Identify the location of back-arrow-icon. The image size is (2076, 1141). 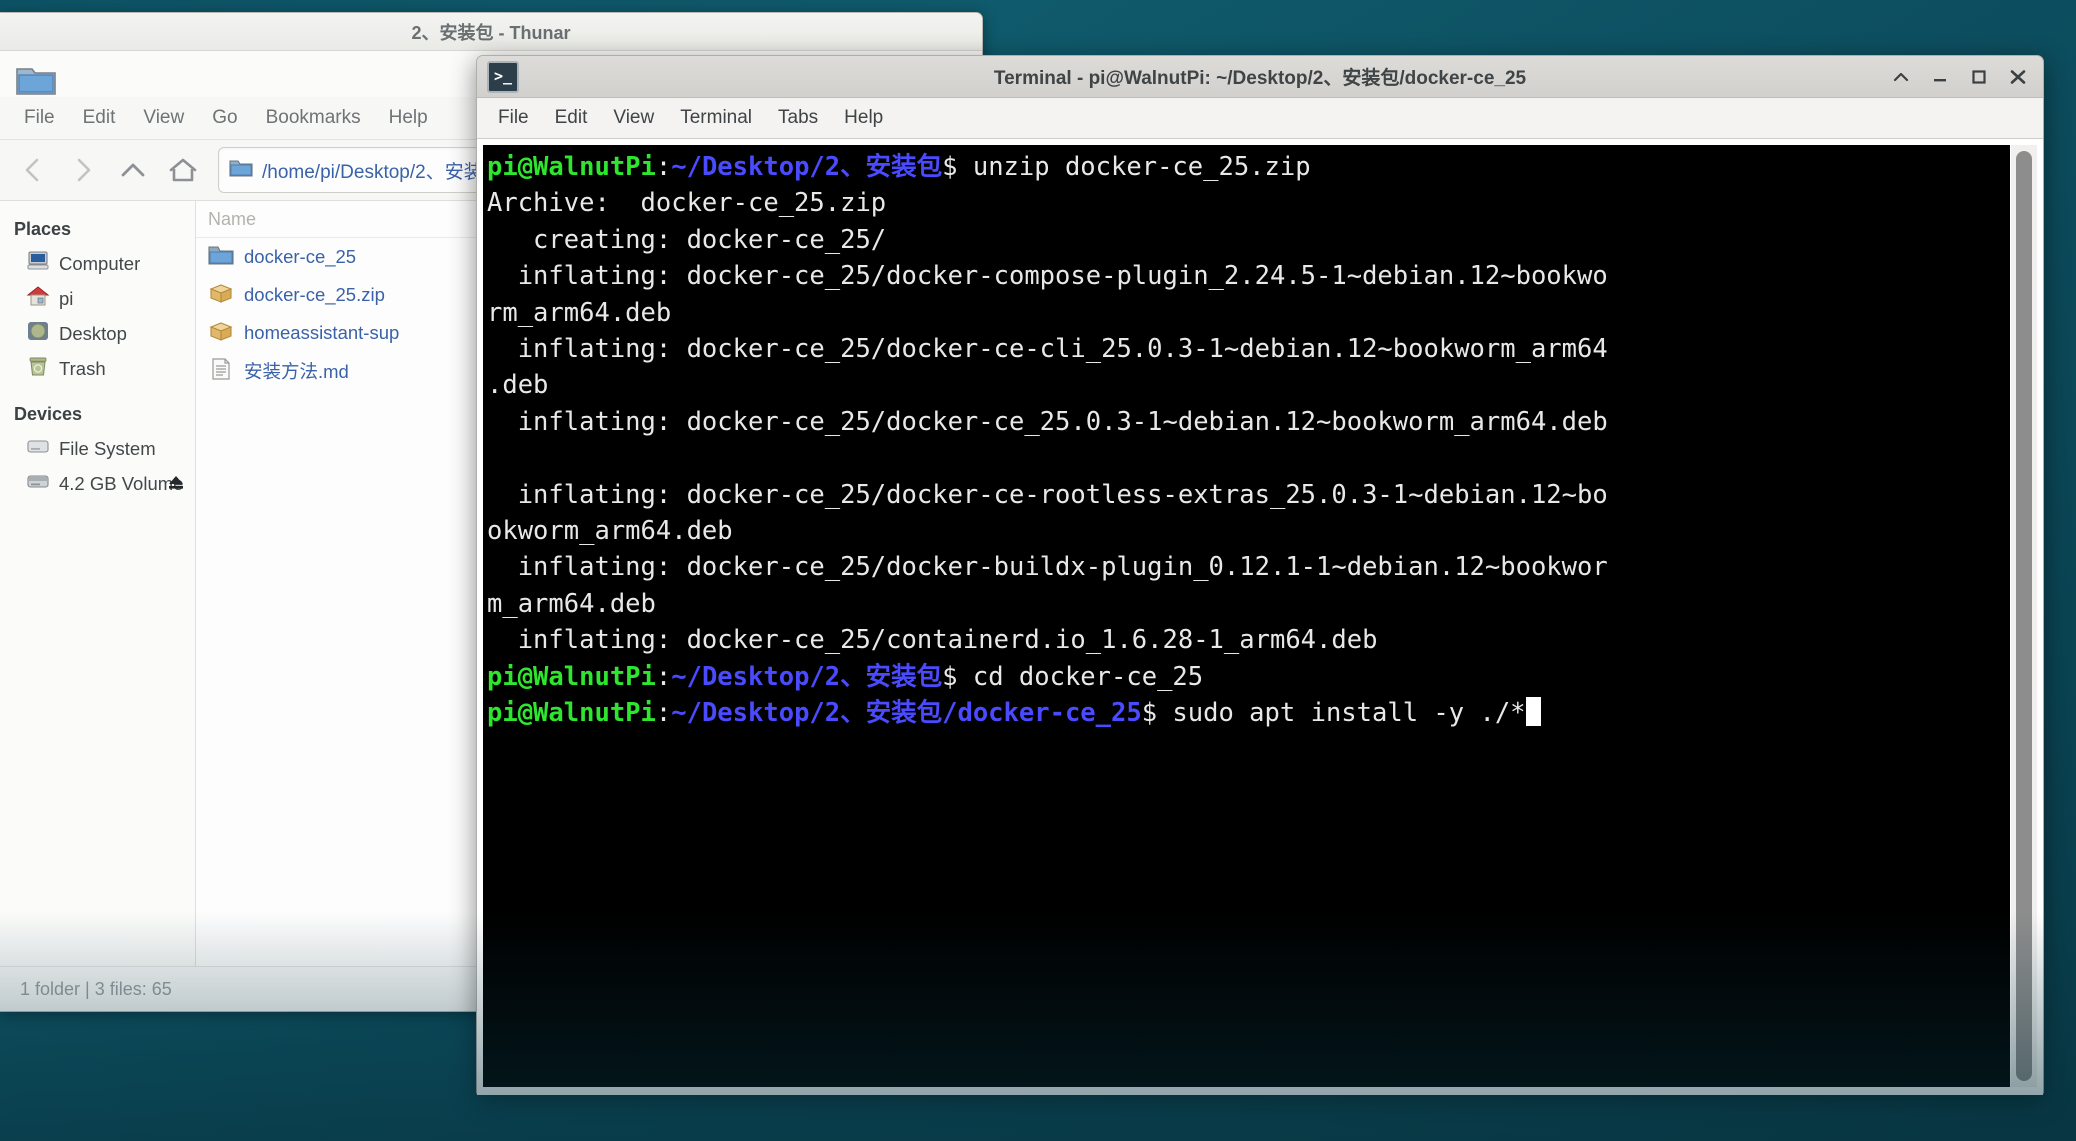
(33, 170).